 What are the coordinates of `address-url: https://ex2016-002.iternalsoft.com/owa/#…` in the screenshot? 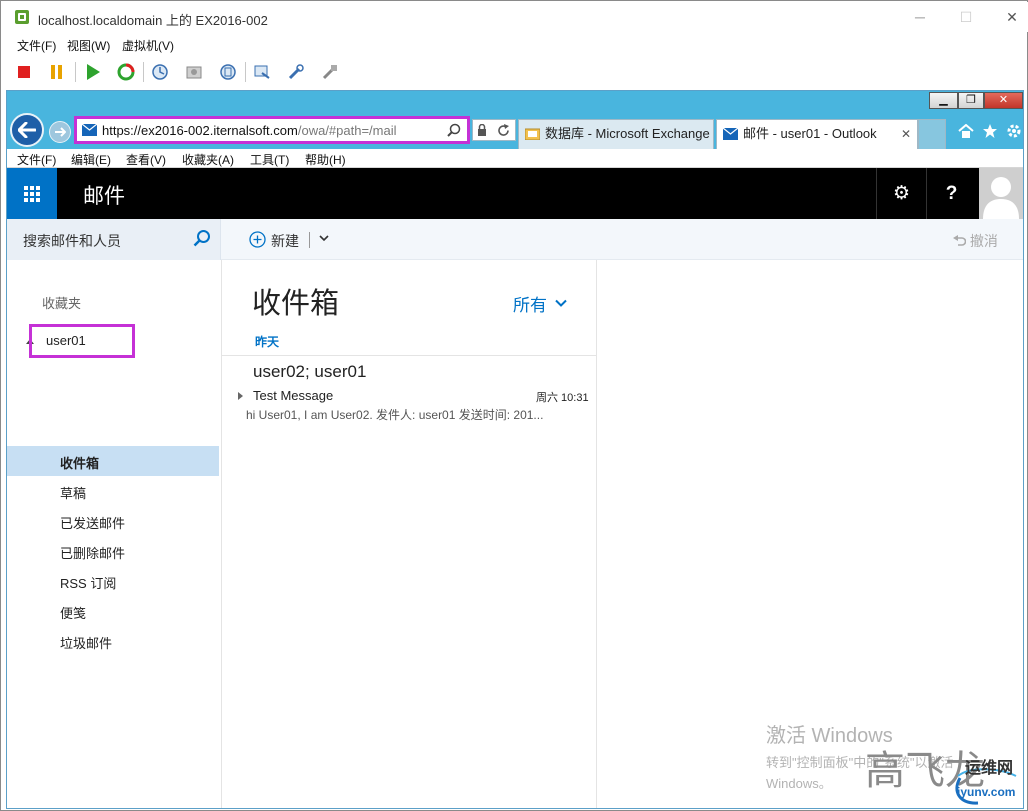 It's located at (249, 130).